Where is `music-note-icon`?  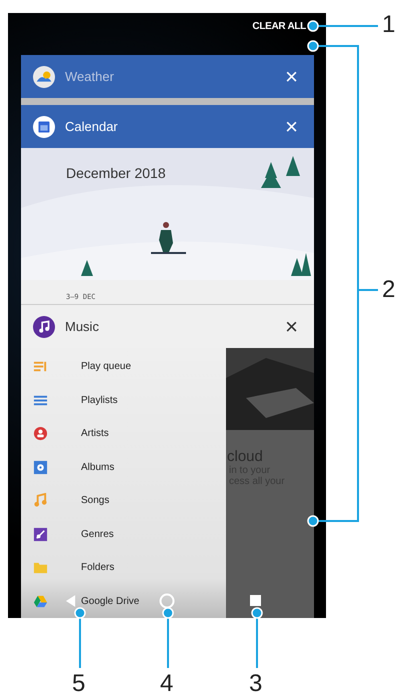
music-note-icon is located at coordinates (44, 327).